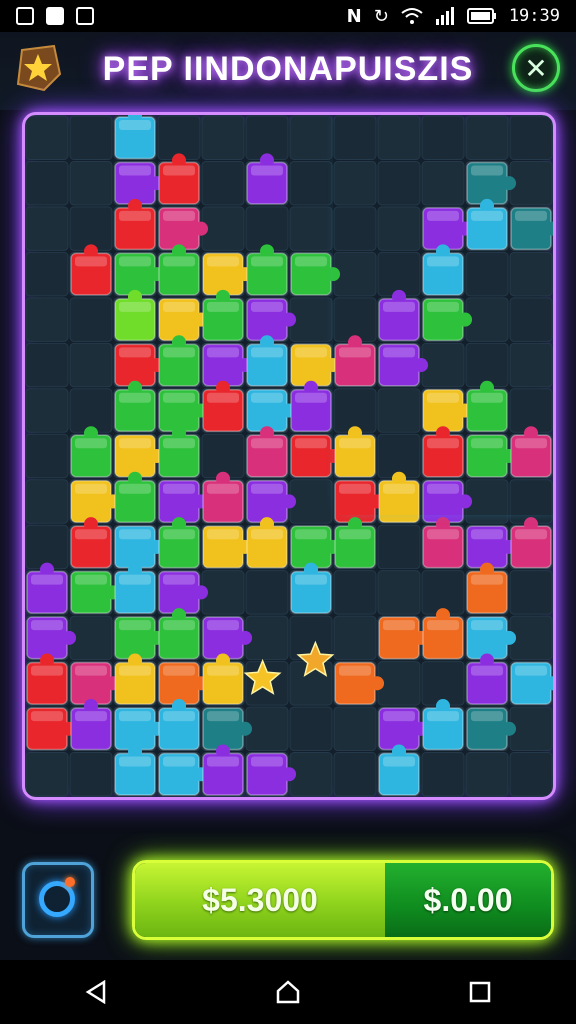  I want to click on message-icon, so click(55, 16).